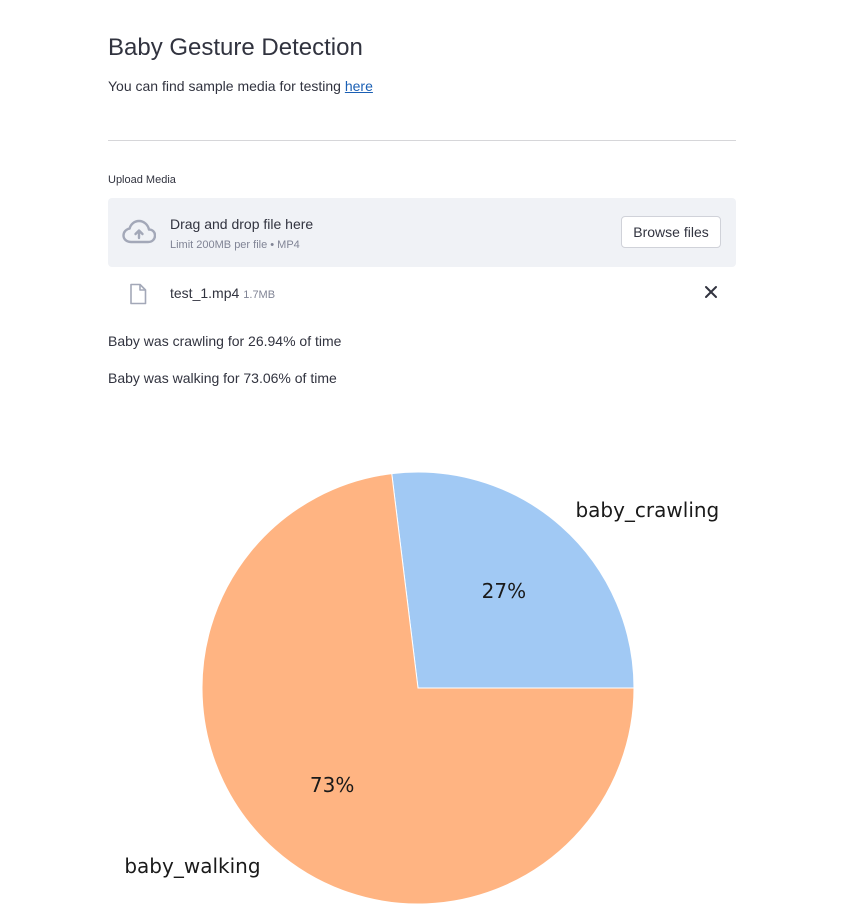 The width and height of the screenshot is (854, 913). What do you see at coordinates (222, 378) in the screenshot?
I see `walking-result-text: Baby was walking for 73.06% of time` at bounding box center [222, 378].